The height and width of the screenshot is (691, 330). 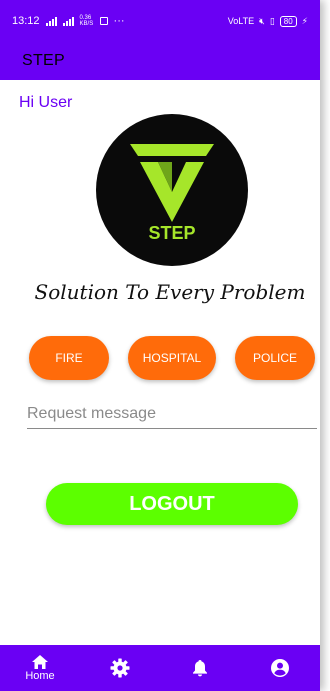 What do you see at coordinates (51, 21) in the screenshot?
I see `signal-icon` at bounding box center [51, 21].